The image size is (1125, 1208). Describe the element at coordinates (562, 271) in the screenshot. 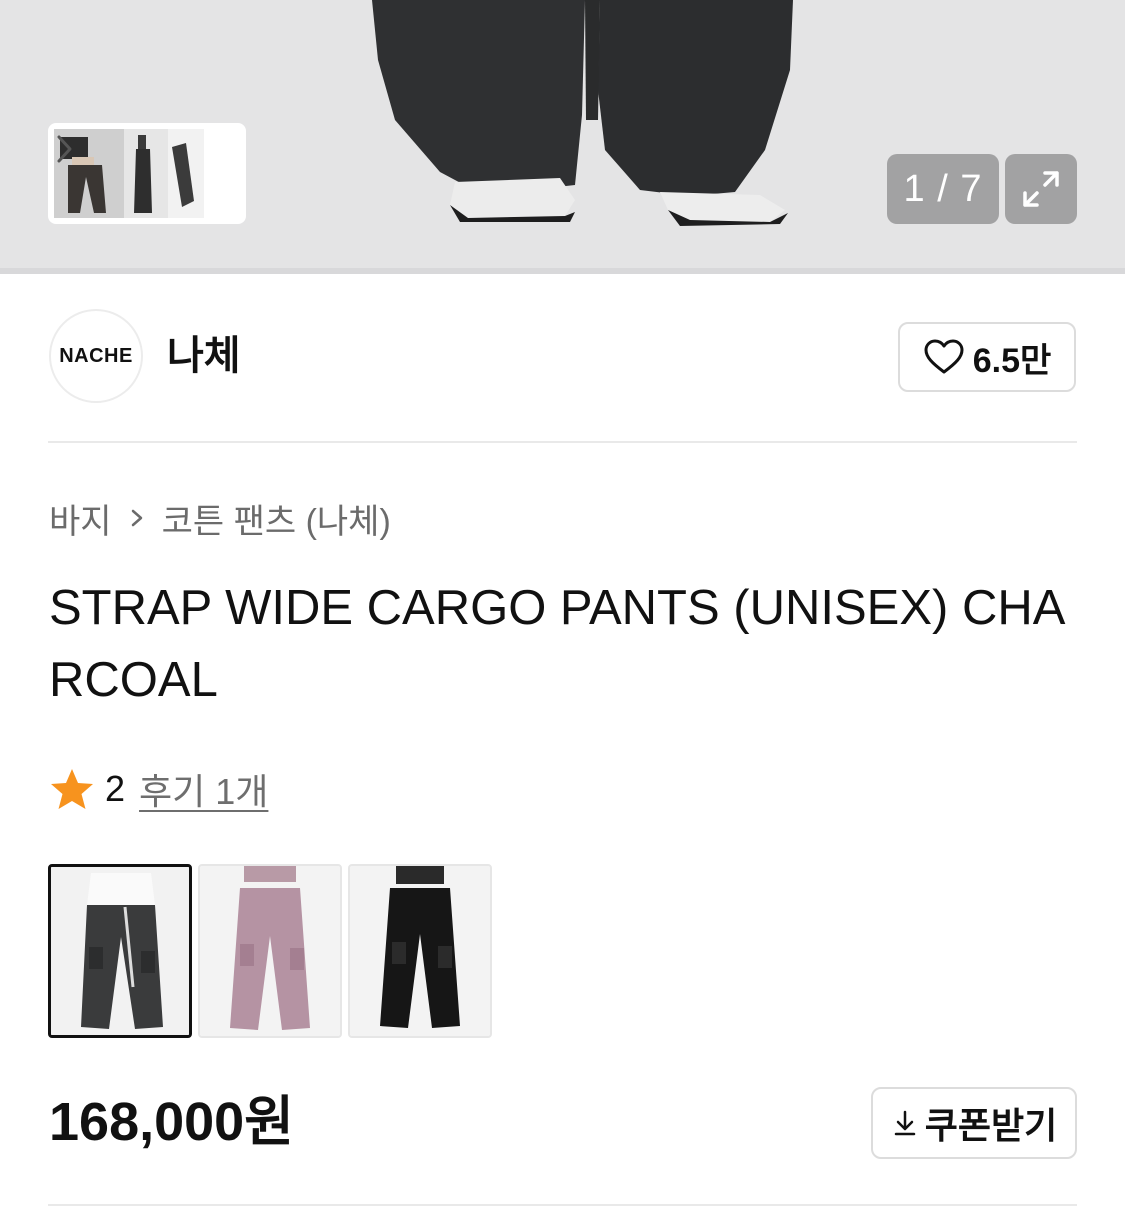

I see `hero-bottom-edge` at that location.